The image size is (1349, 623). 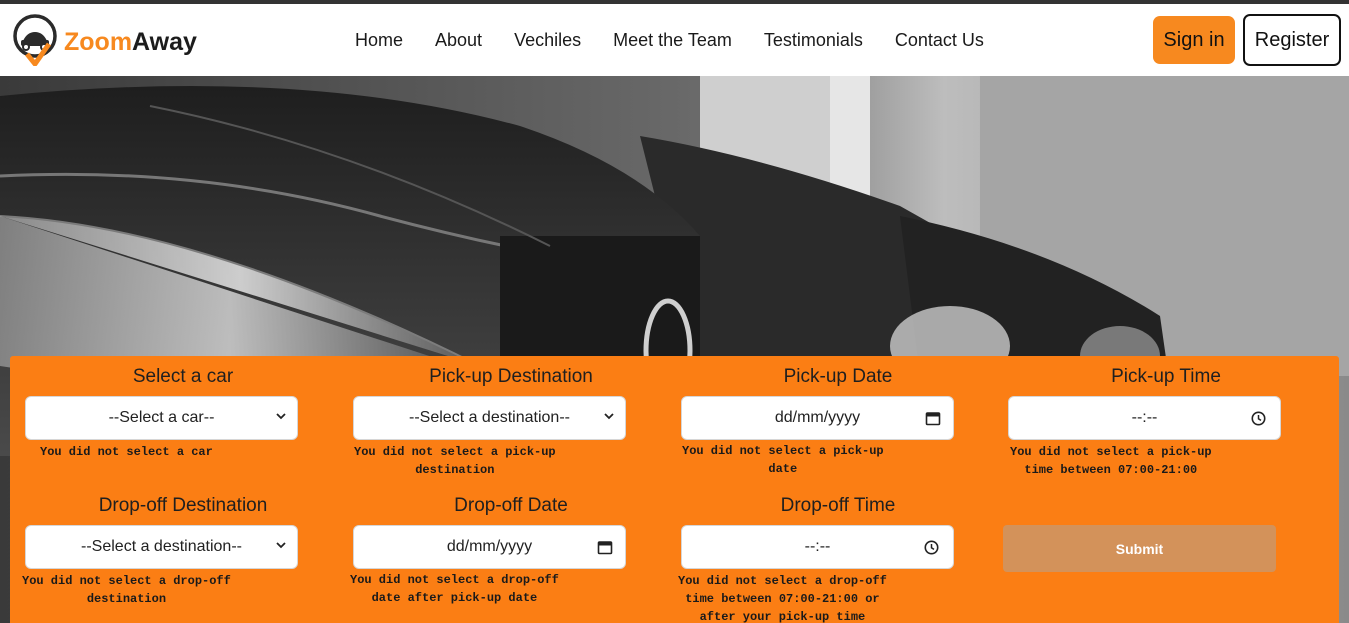 I want to click on select-car-error: You did not select a car, so click(x=126, y=452).